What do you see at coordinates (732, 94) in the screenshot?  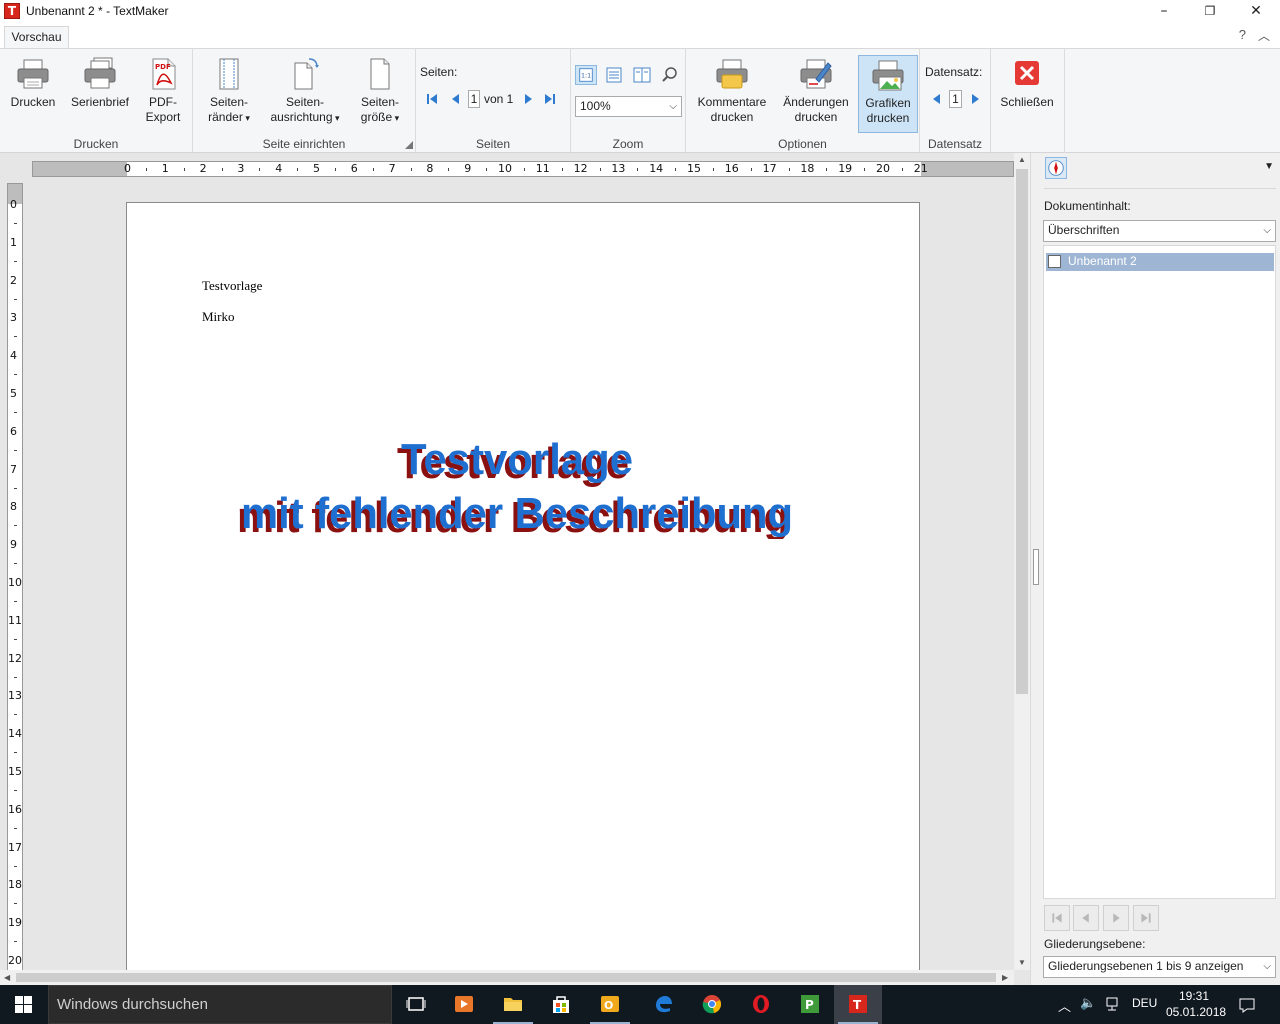 I see `kommentare-drucken-button: Kommentare drucken` at bounding box center [732, 94].